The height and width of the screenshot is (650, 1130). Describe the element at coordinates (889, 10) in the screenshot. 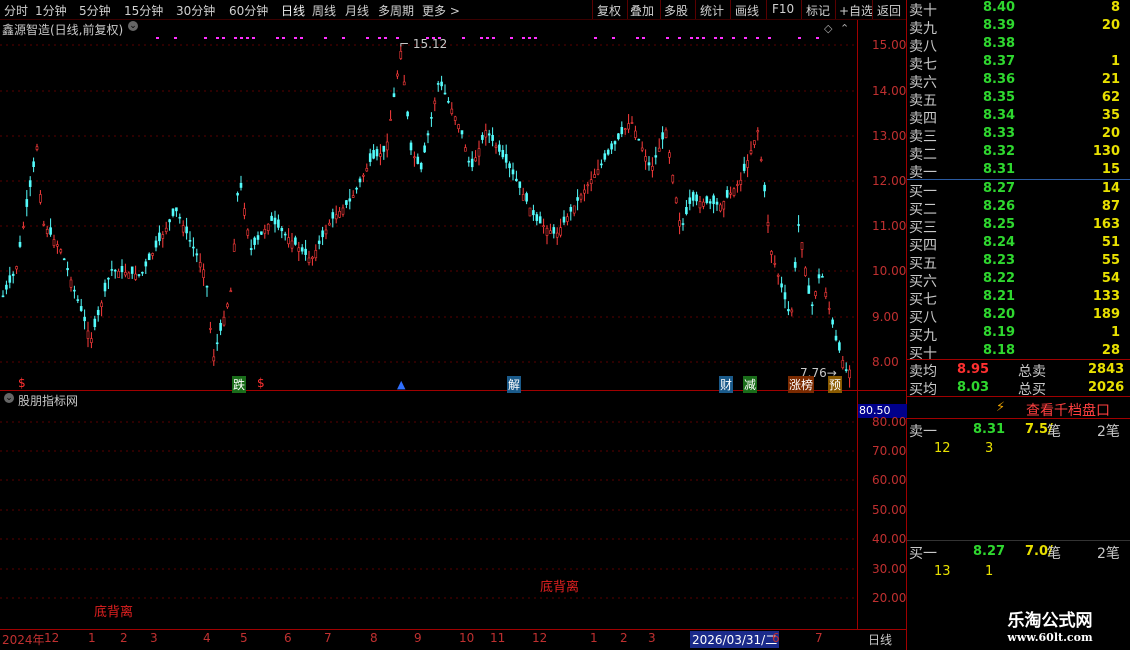

I see `back-button: 返回` at that location.